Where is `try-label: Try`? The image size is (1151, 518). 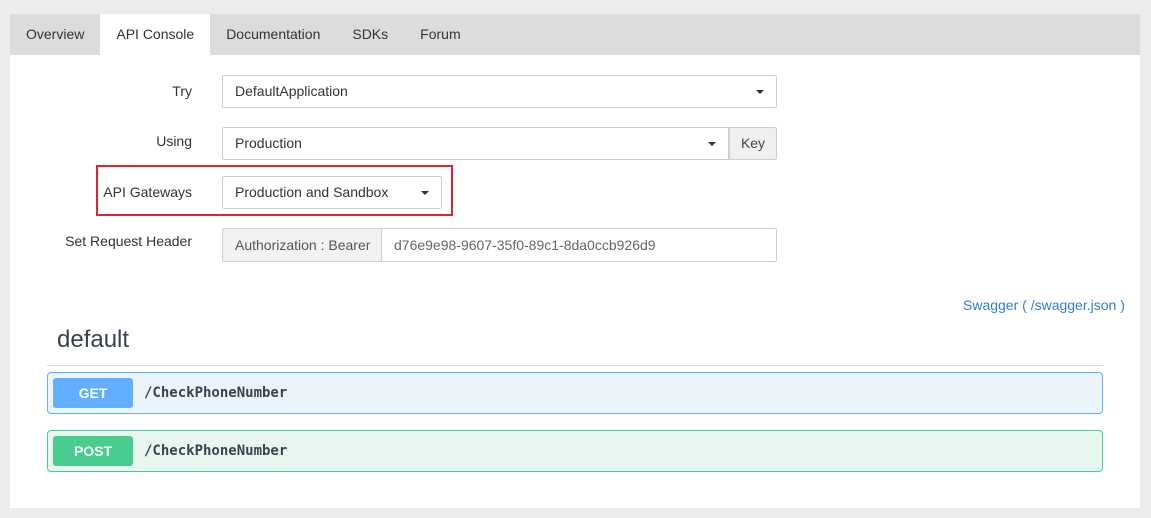
try-label: Try is located at coordinates (182, 91).